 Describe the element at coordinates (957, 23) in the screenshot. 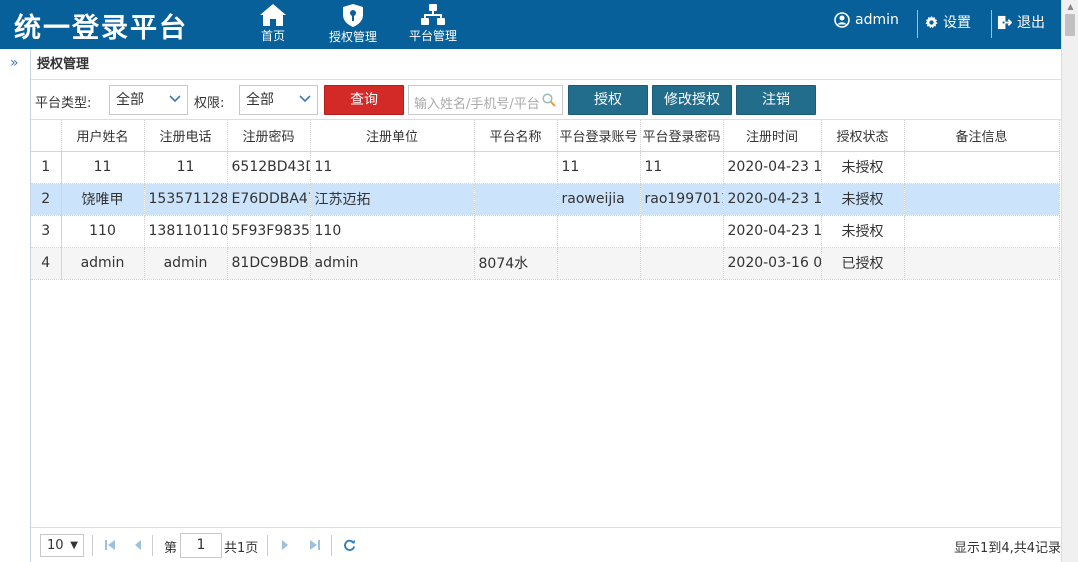

I see `settings-label: 设置` at that location.